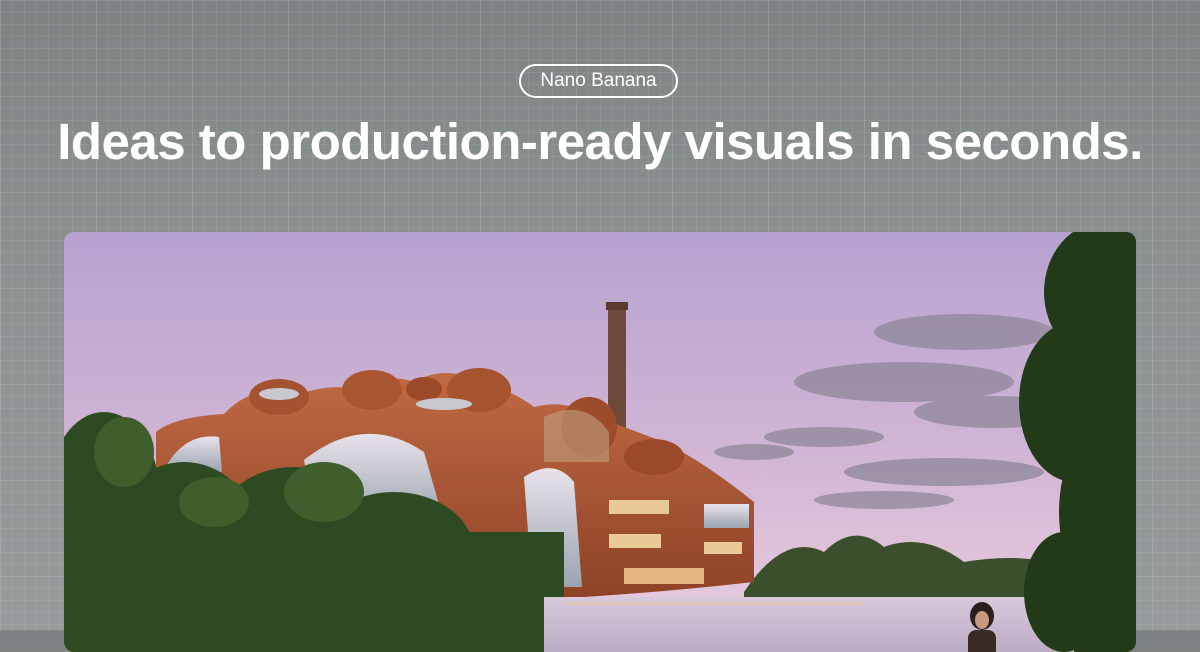 The height and width of the screenshot is (652, 1200). What do you see at coordinates (598, 81) in the screenshot?
I see `product-badge: Nano Banana` at bounding box center [598, 81].